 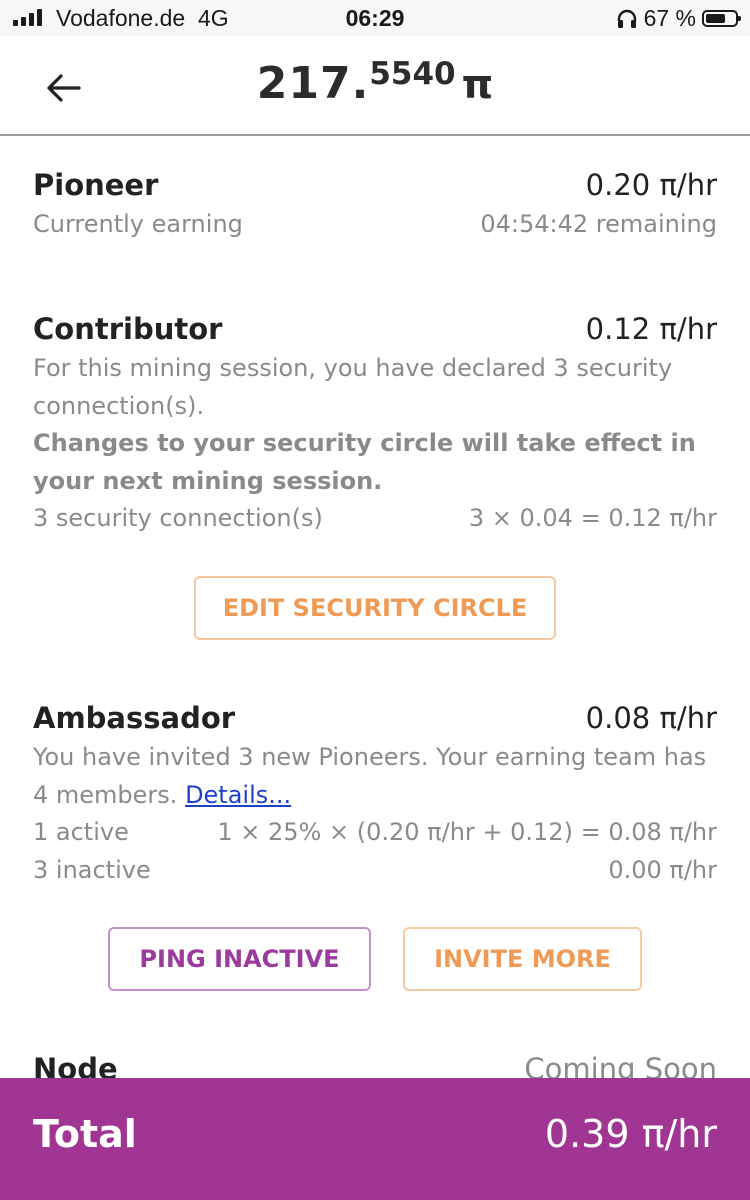 I want to click on active-formula: 1 × 25% × (0.20 π/hr + 0.12) = 0.08 π/hr, so click(x=467, y=832).